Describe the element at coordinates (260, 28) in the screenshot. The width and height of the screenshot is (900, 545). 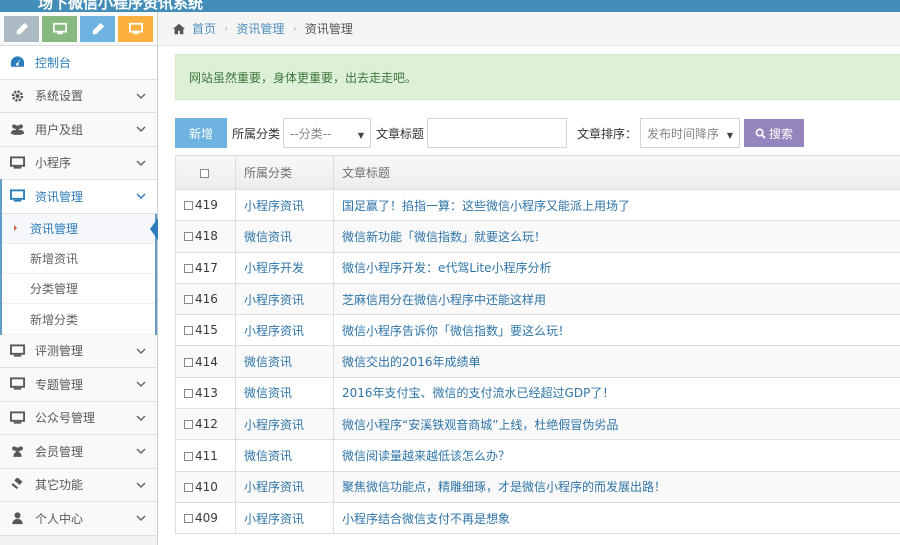
I see `breadcrumb-news-link: 资讯管理` at that location.